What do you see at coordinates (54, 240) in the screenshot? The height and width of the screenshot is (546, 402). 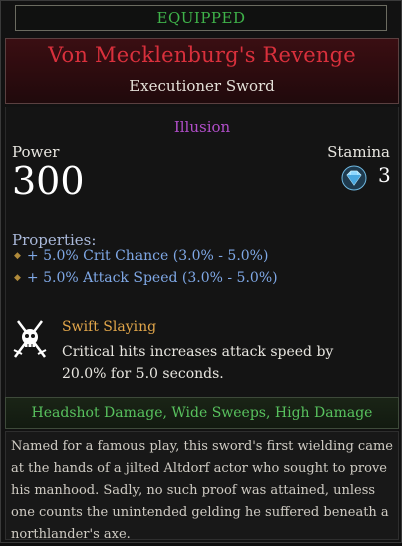 I see `properties-label: Properties:` at bounding box center [54, 240].